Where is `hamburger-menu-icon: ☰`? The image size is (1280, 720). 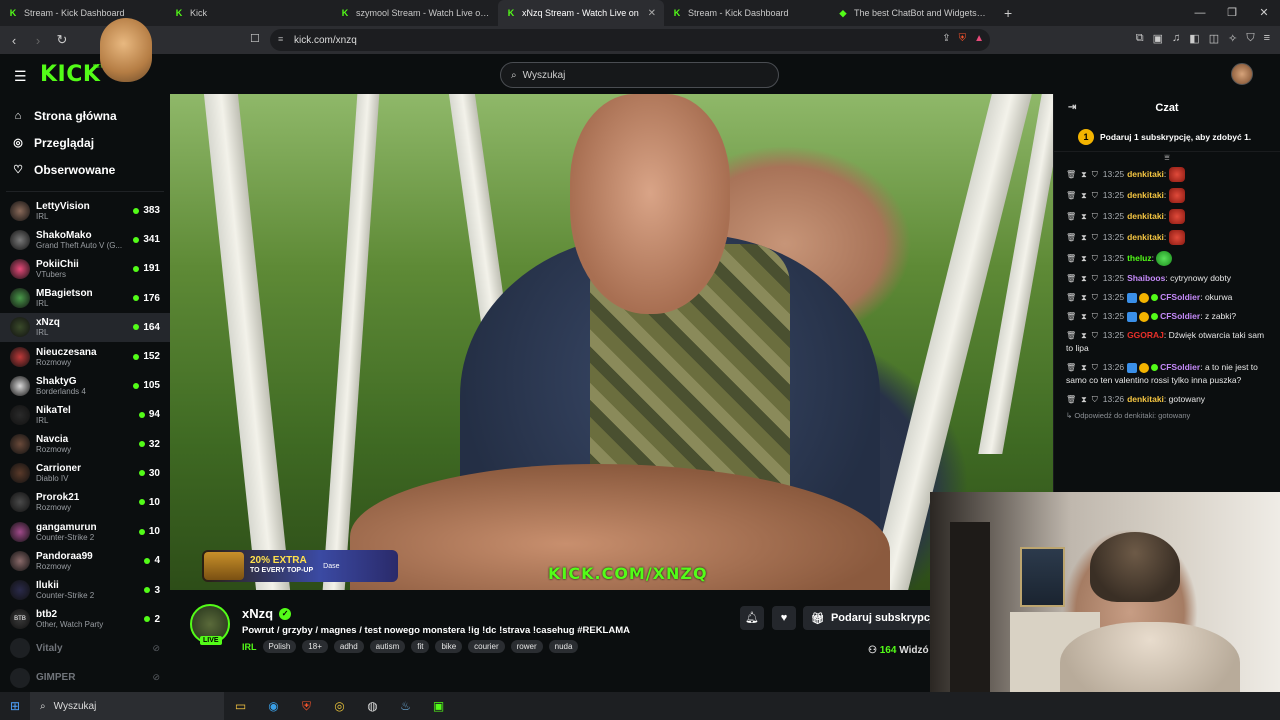
hamburger-menu-icon: ☰ is located at coordinates (20, 76).